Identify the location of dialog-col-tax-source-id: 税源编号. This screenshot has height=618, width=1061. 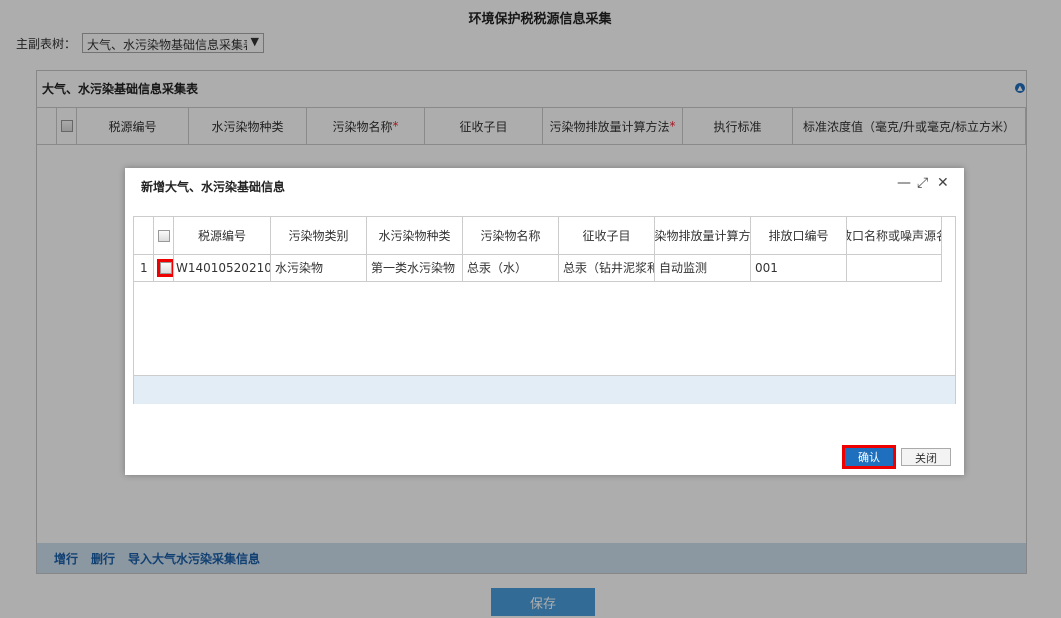
(222, 235).